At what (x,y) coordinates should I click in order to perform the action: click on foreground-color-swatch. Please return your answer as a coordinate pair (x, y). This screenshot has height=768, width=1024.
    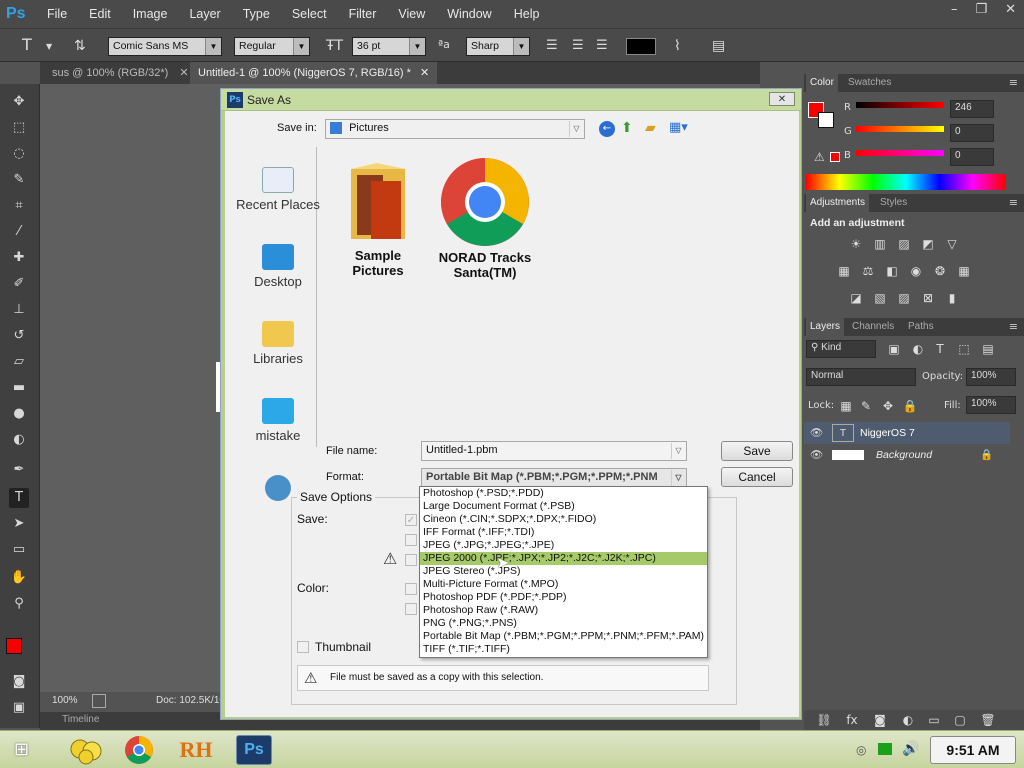
    Looking at the image, I should click on (14, 646).